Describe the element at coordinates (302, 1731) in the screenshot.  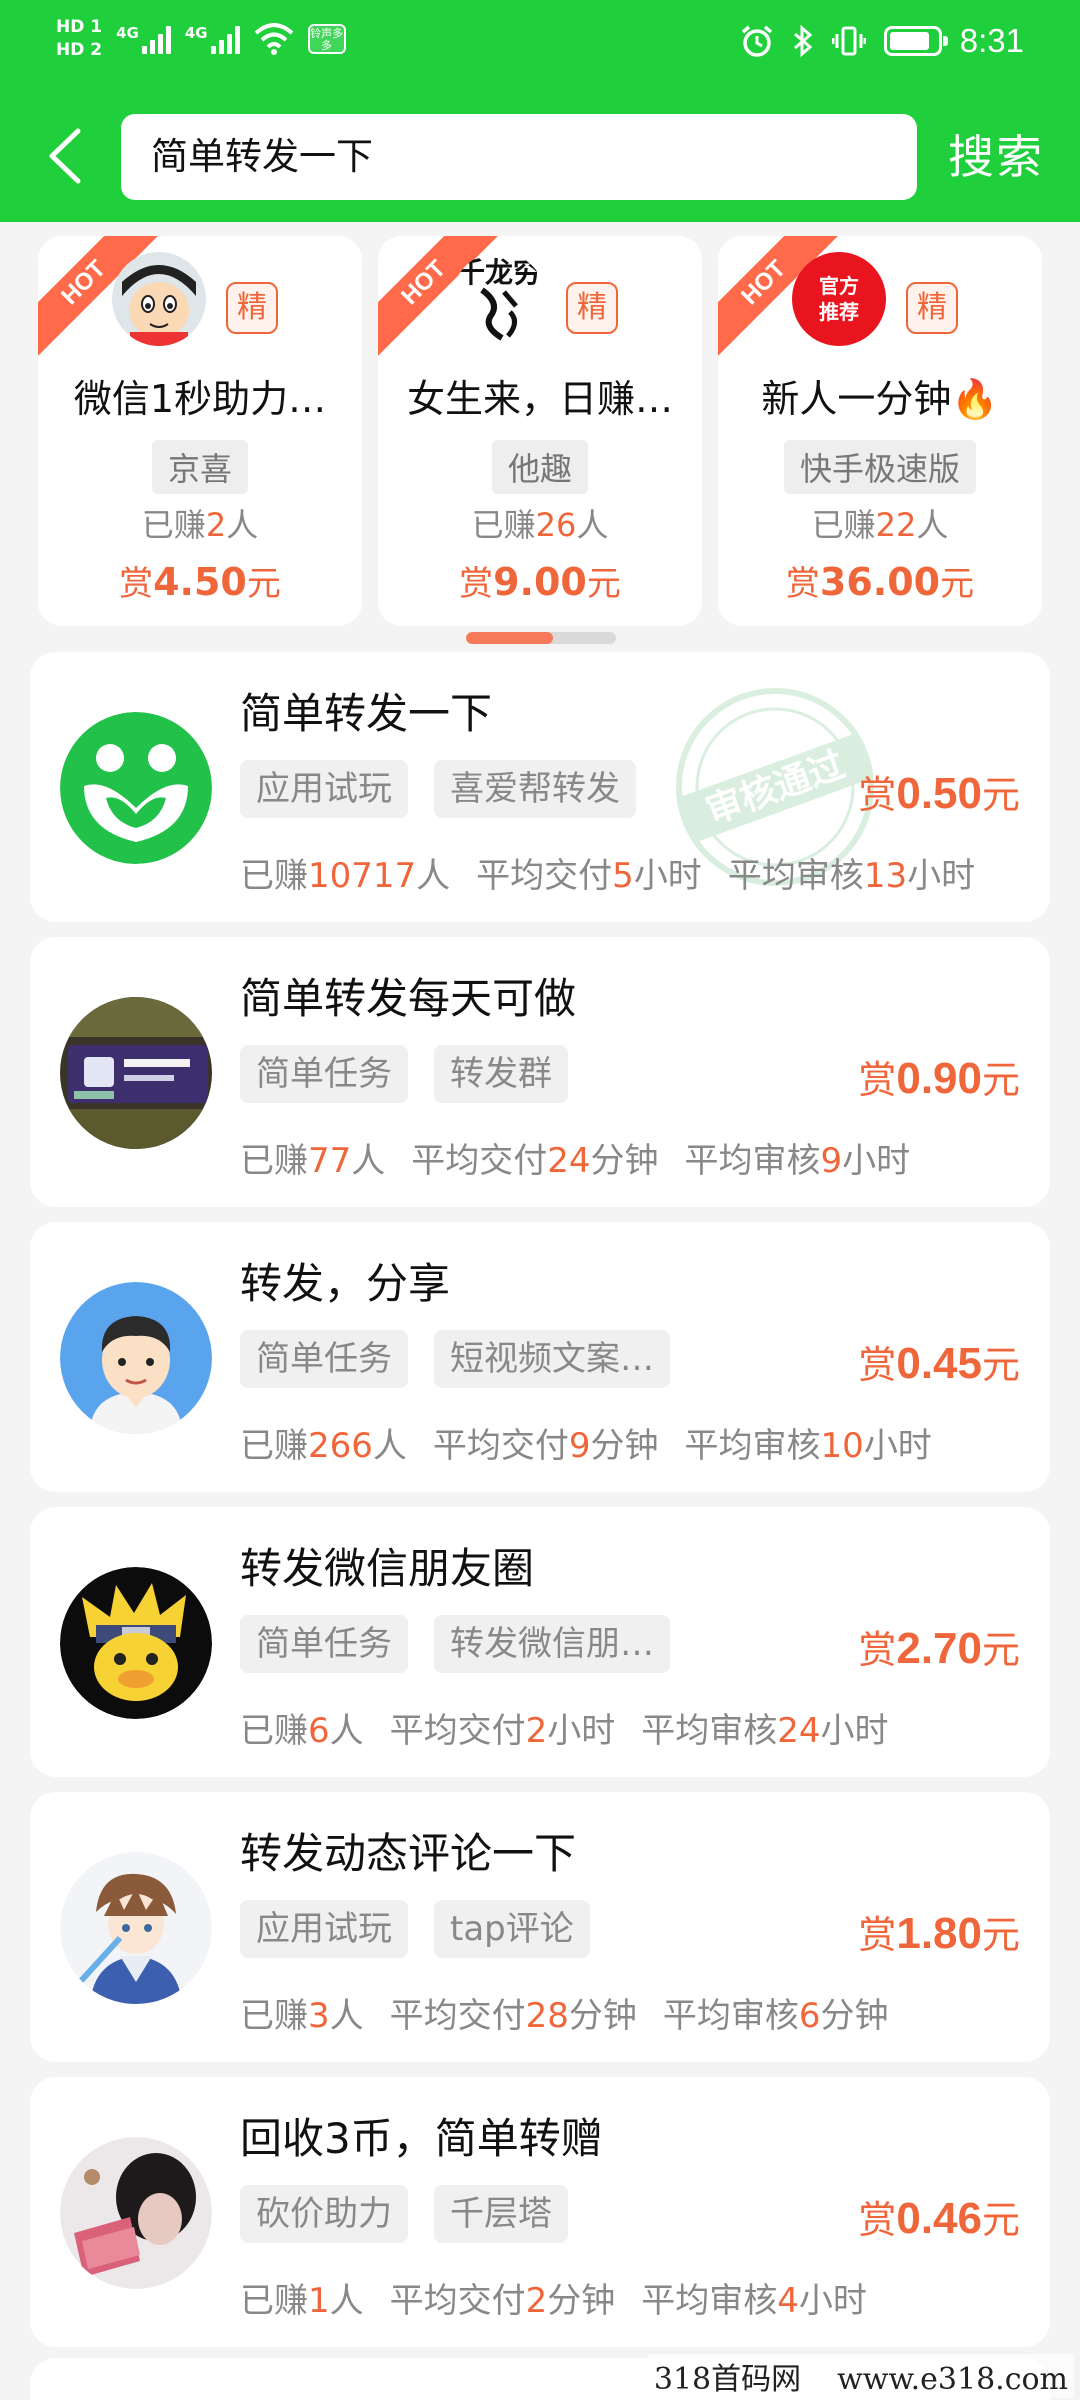
I see `earned-count: 已赚6人` at that location.